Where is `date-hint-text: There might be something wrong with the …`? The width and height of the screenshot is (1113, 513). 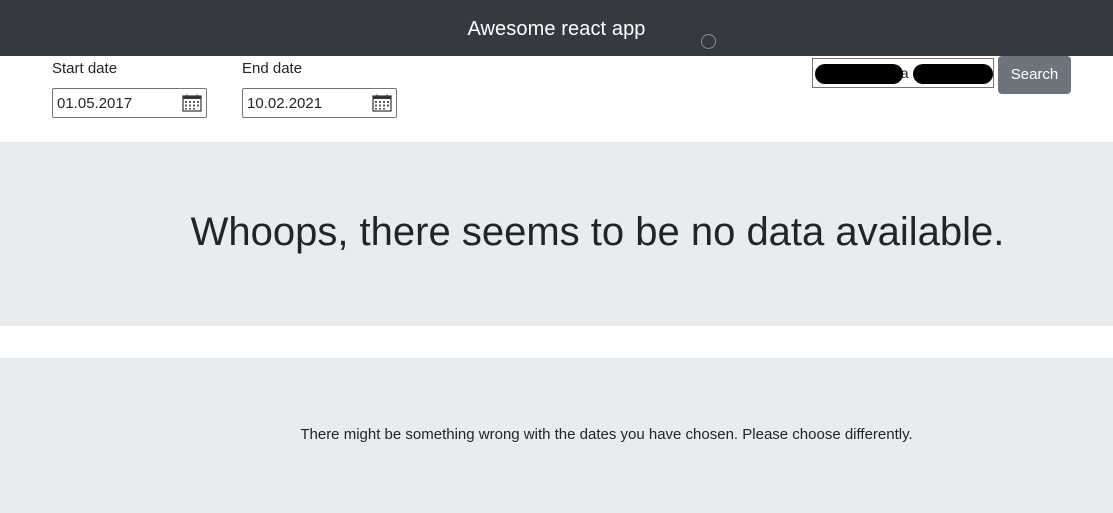 date-hint-text: There might be something wrong with the … is located at coordinates (606, 434).